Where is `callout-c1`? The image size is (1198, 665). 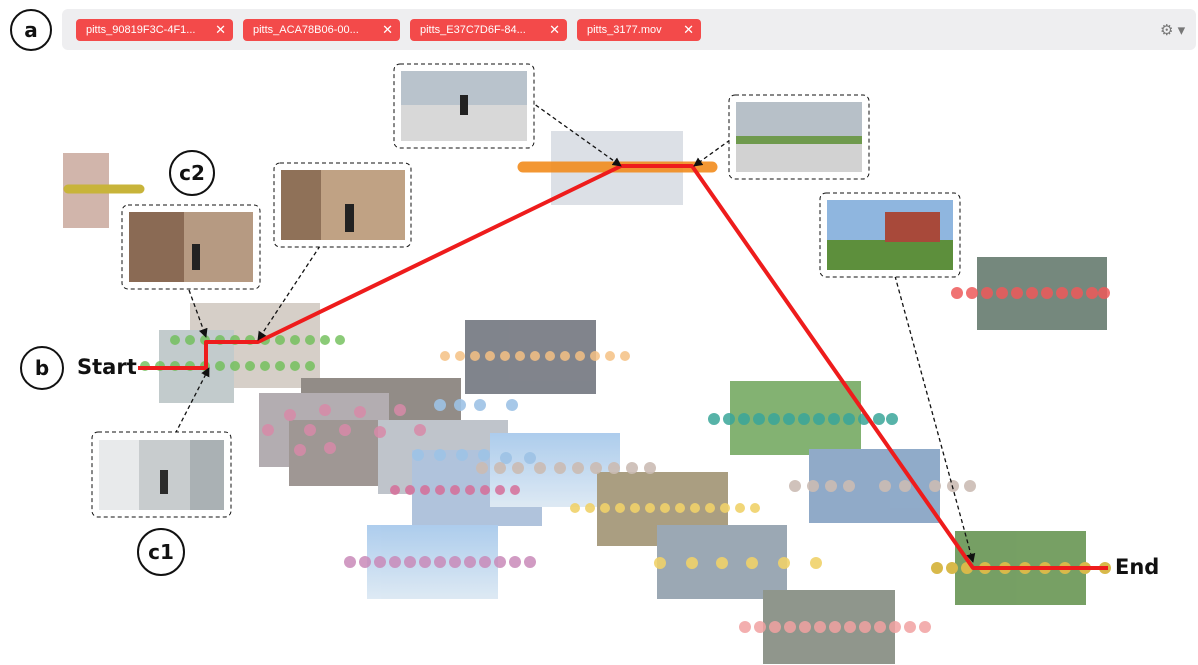
callout-c1 is located at coordinates (161, 474).